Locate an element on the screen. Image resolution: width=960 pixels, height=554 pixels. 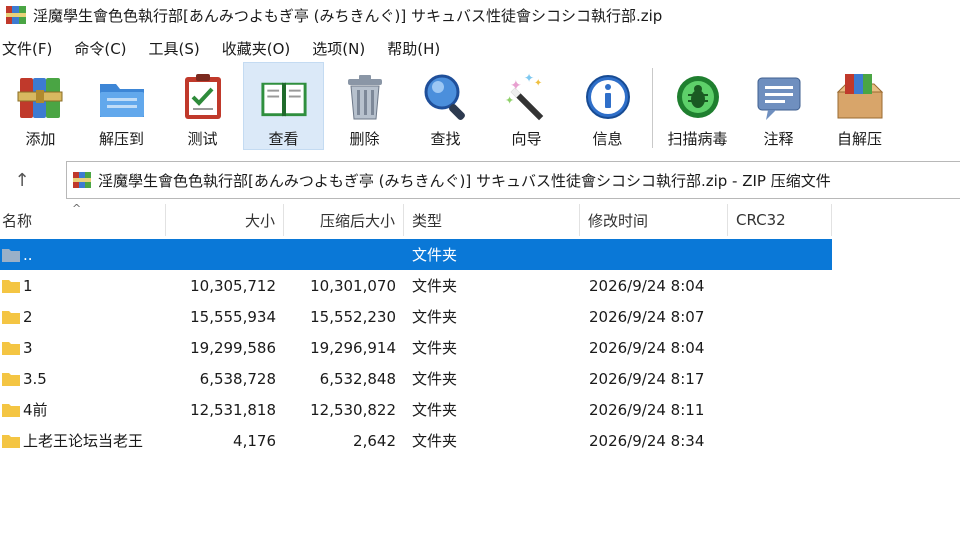
info-button: 信息 is located at coordinates (607, 106).